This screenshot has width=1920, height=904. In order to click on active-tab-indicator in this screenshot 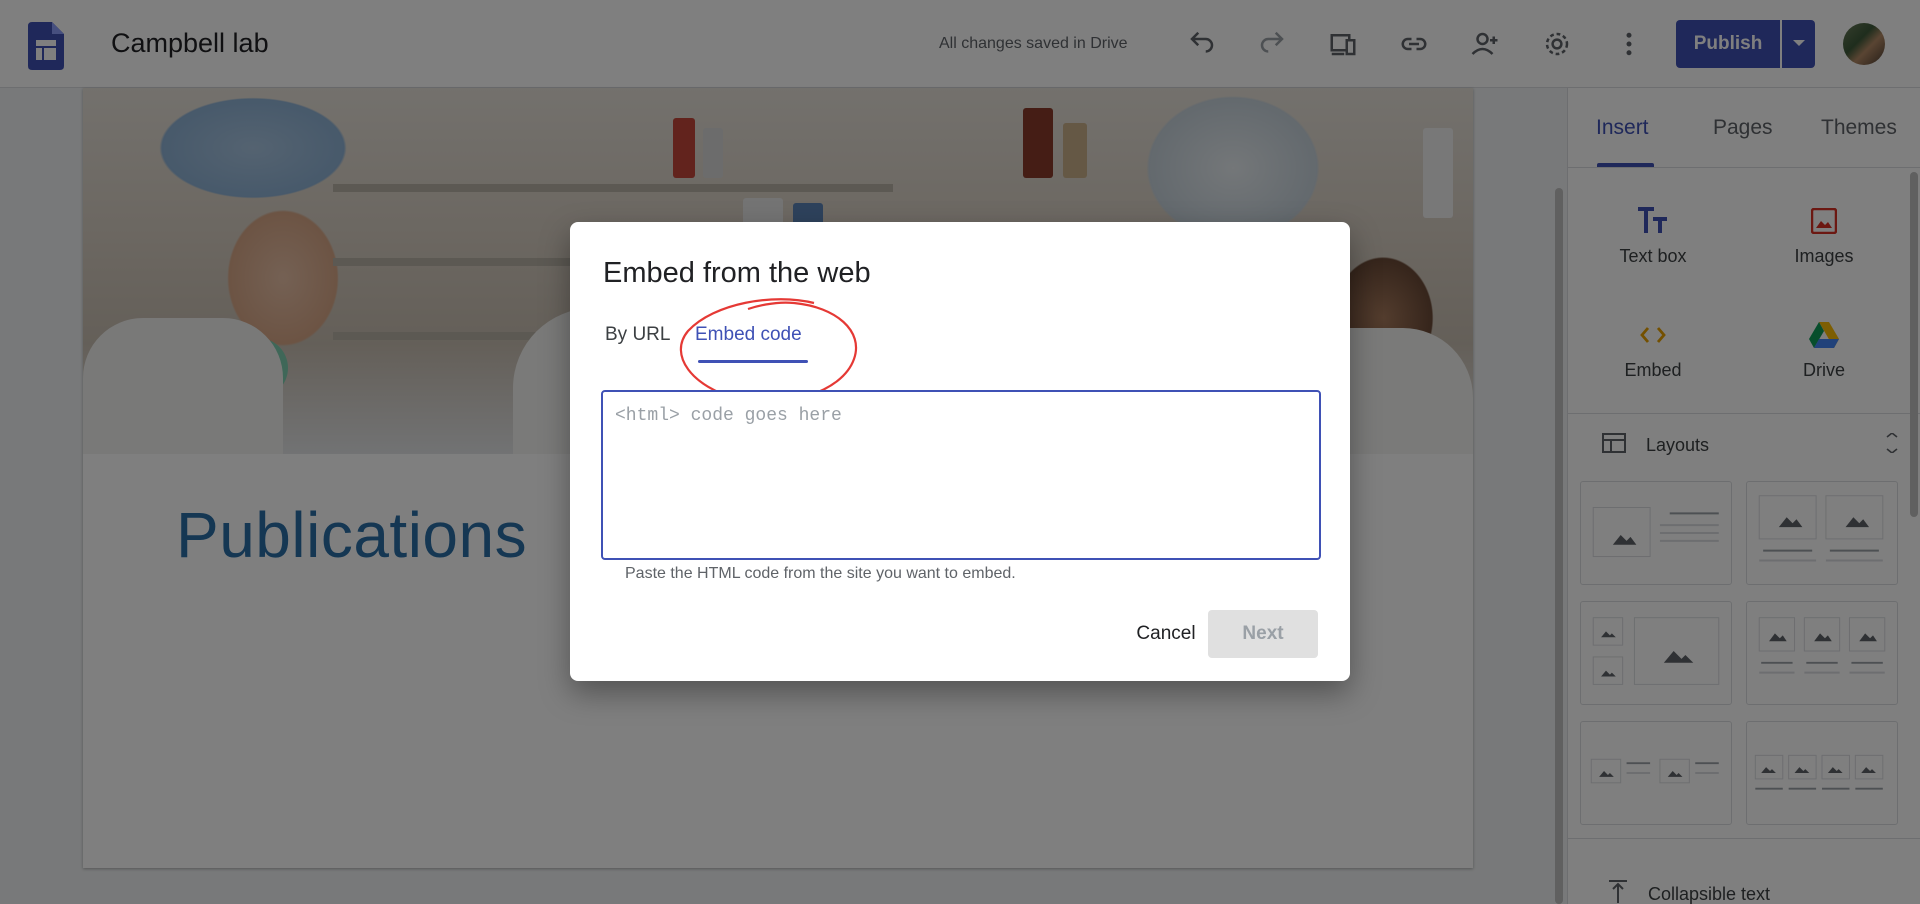, I will do `click(753, 361)`.